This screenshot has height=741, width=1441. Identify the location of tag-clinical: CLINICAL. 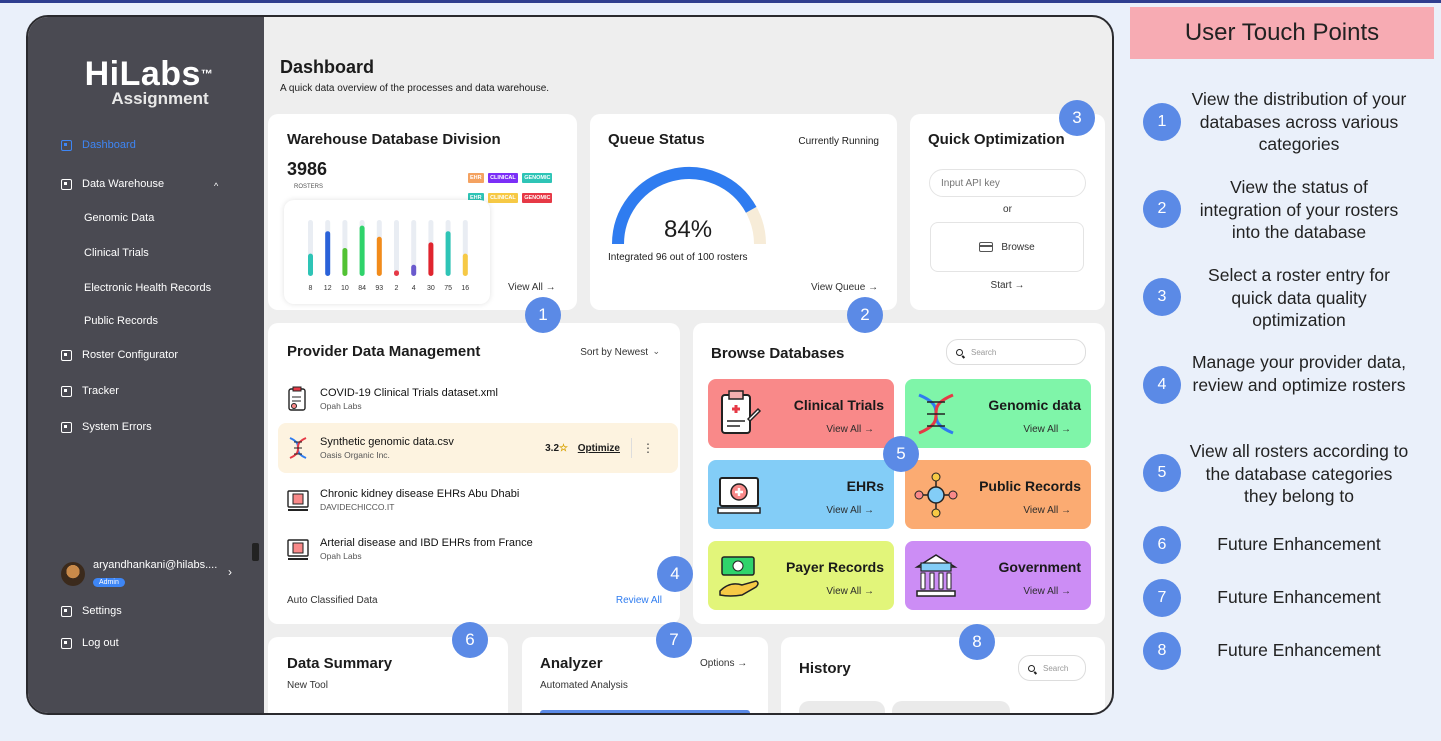
(503, 178).